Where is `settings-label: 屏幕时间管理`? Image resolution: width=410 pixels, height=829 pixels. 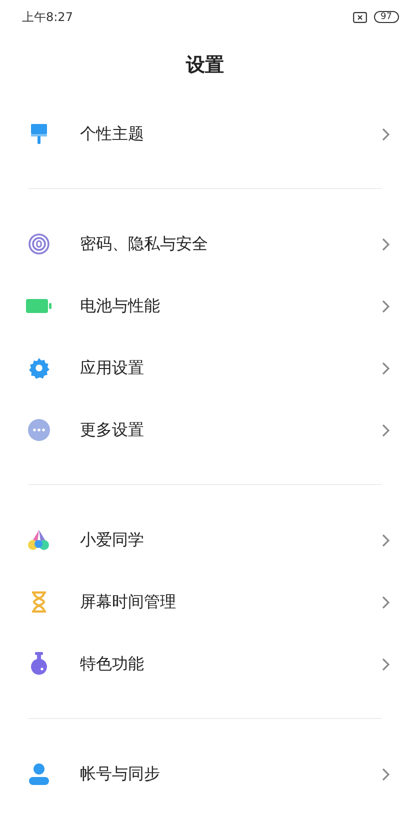 settings-label: 屏幕时间管理 is located at coordinates (128, 602).